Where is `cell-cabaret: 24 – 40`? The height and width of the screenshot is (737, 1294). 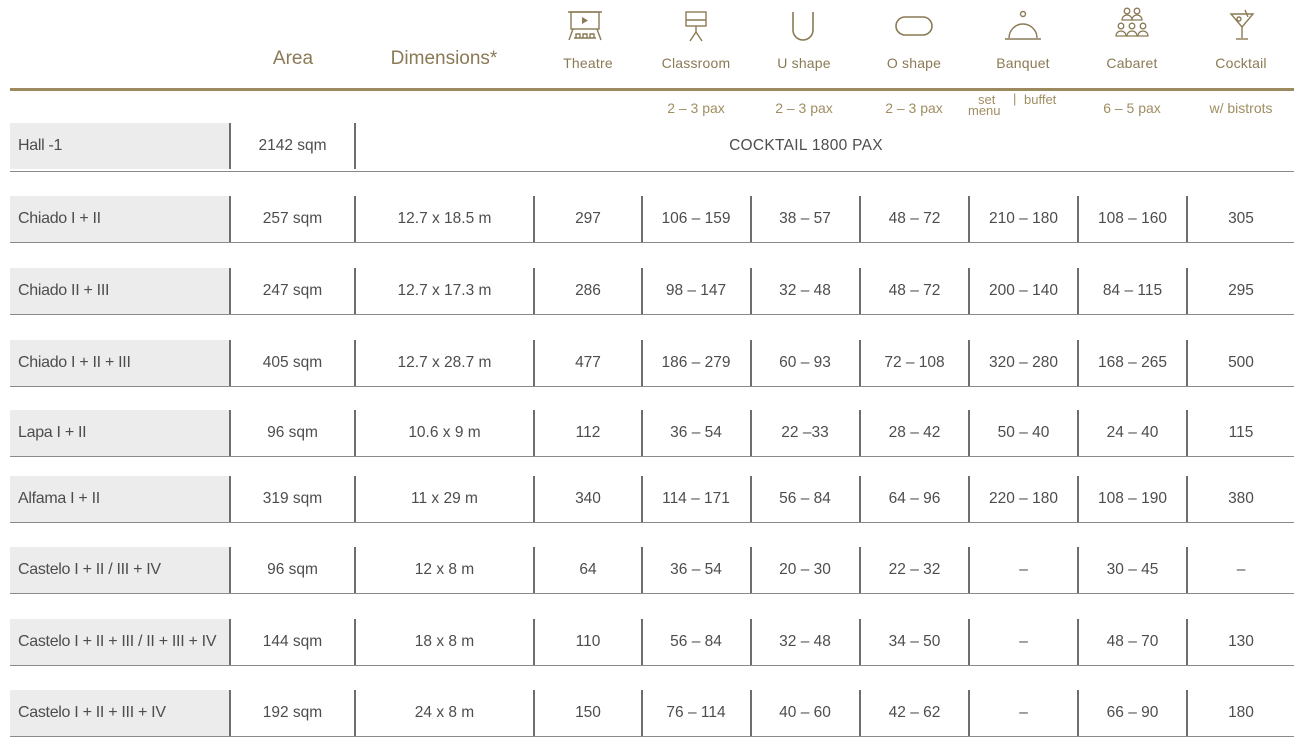 cell-cabaret: 24 – 40 is located at coordinates (1132, 432).